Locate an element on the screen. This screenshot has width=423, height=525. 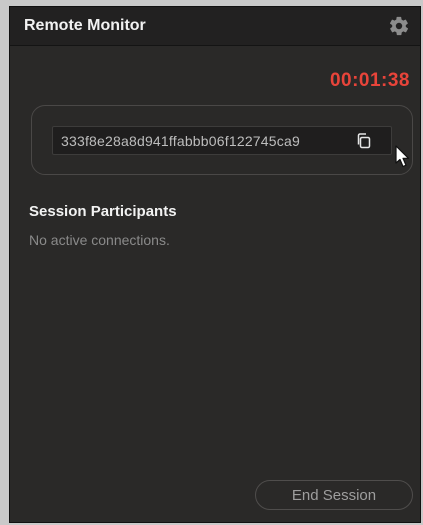
end-session-button: End Session is located at coordinates (334, 495).